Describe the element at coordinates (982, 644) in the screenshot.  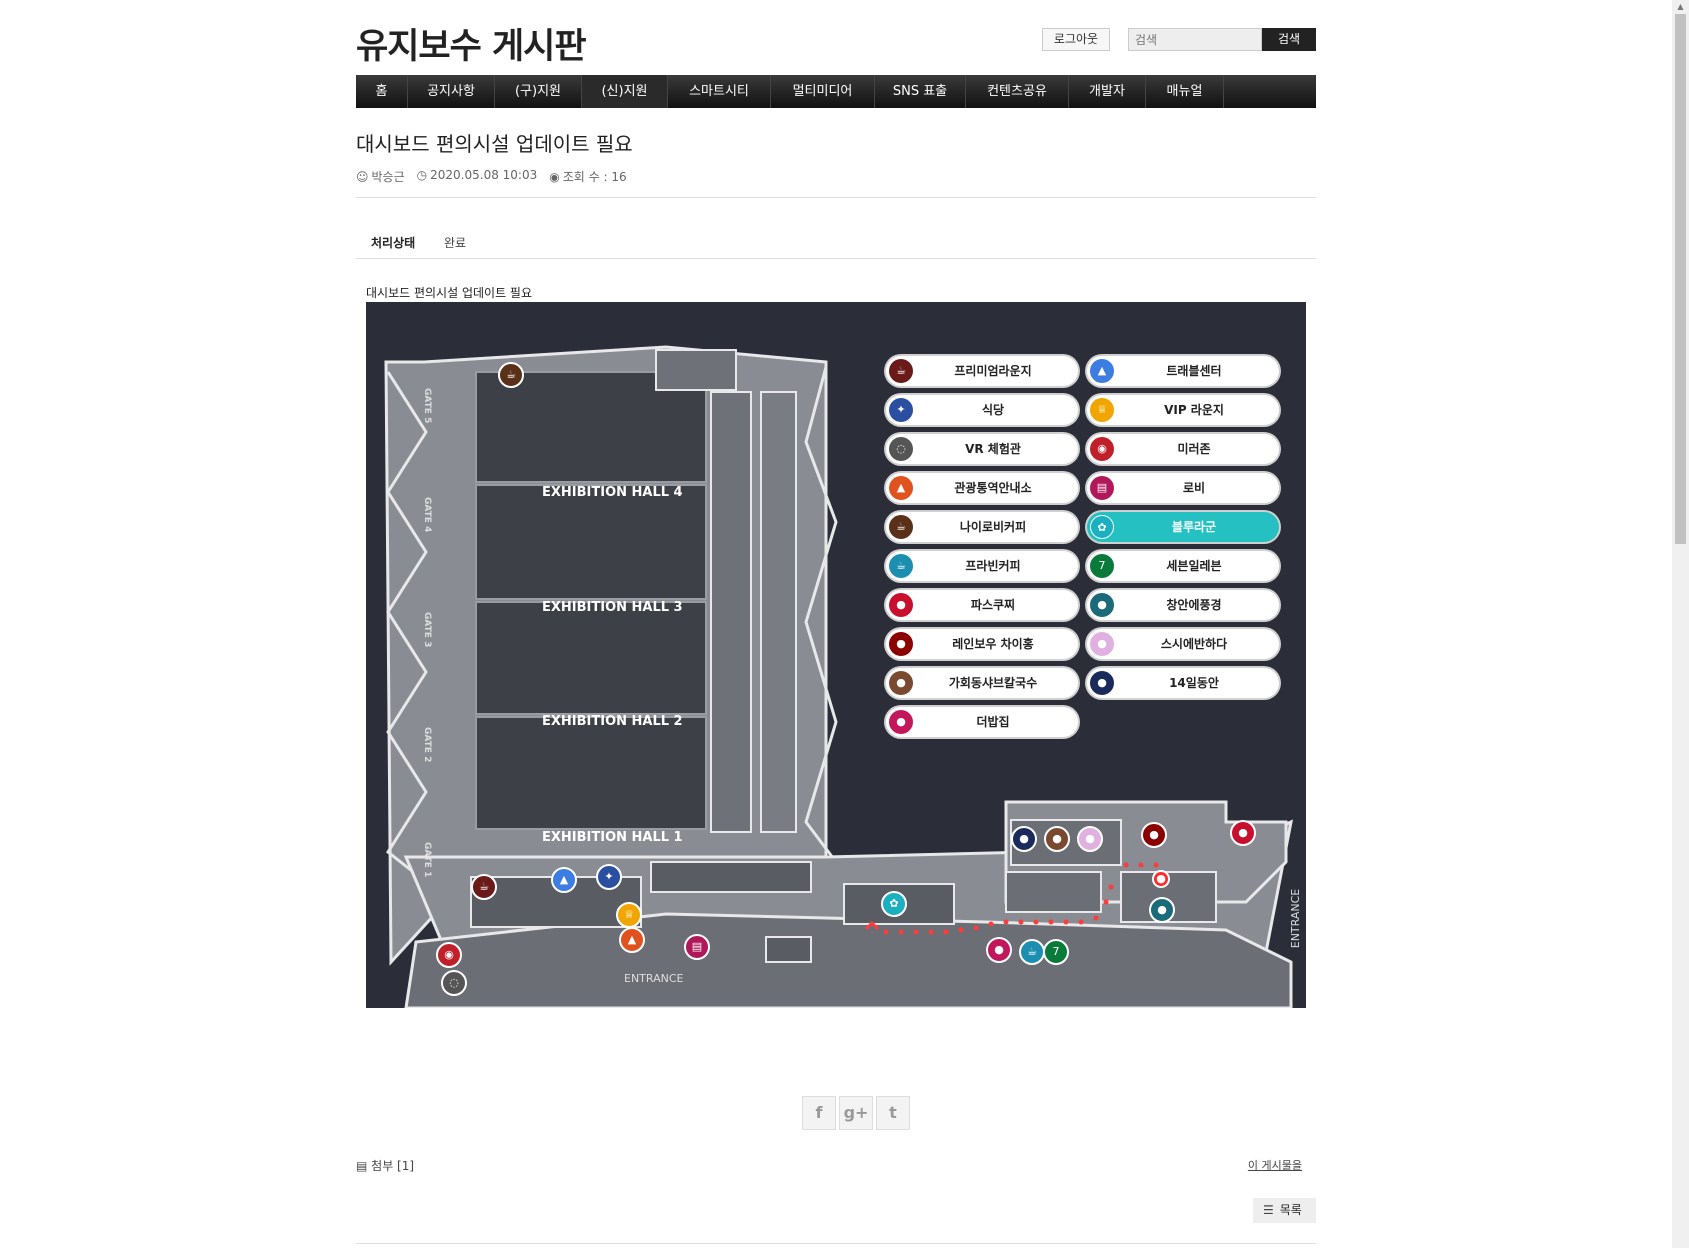
I see `legend-item: ● 레인보우 차이홍` at that location.